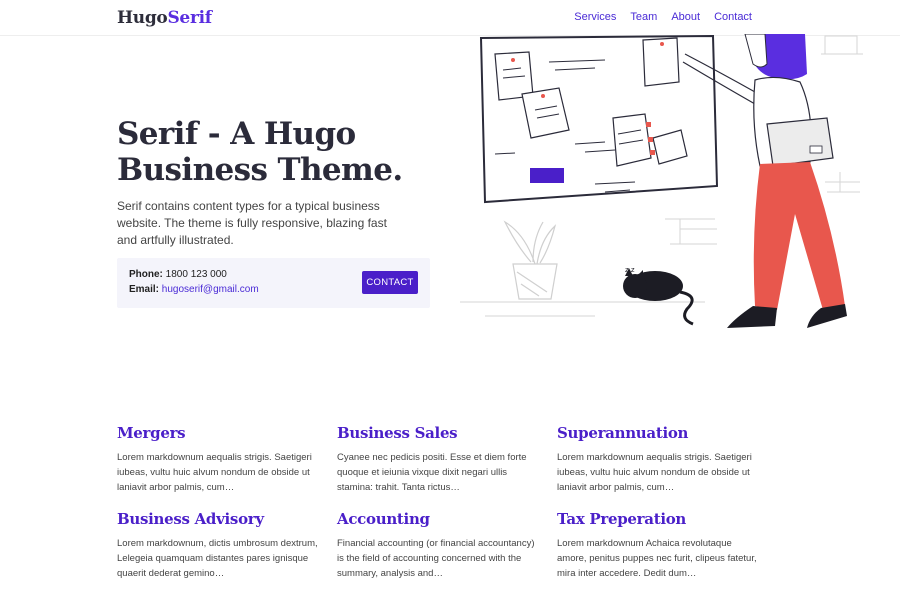  What do you see at coordinates (450, 18) in the screenshot?
I see `site-header: HugoSerif Services Team About Contact` at bounding box center [450, 18].